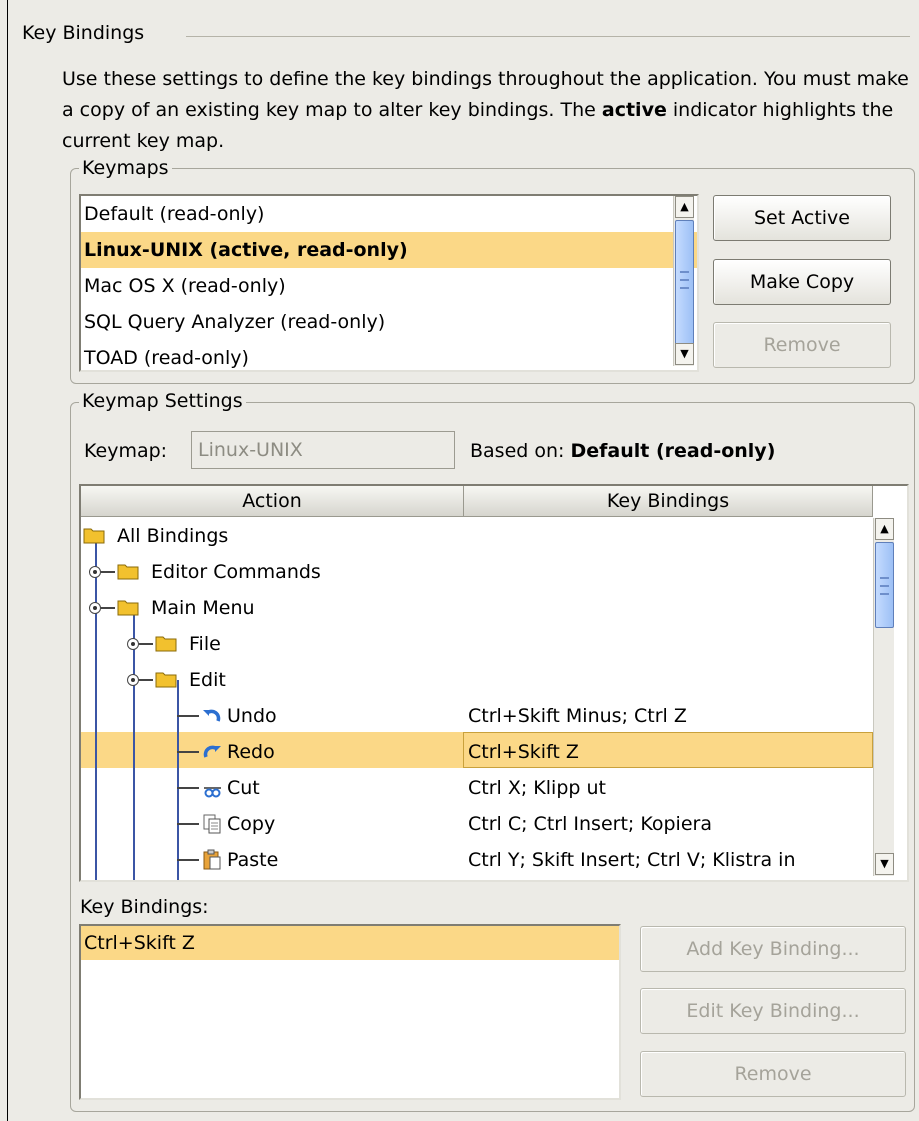  I want to click on tree-row-undo: Undo Ctrl+Skift Minus; Ctrl Z, so click(494, 716).